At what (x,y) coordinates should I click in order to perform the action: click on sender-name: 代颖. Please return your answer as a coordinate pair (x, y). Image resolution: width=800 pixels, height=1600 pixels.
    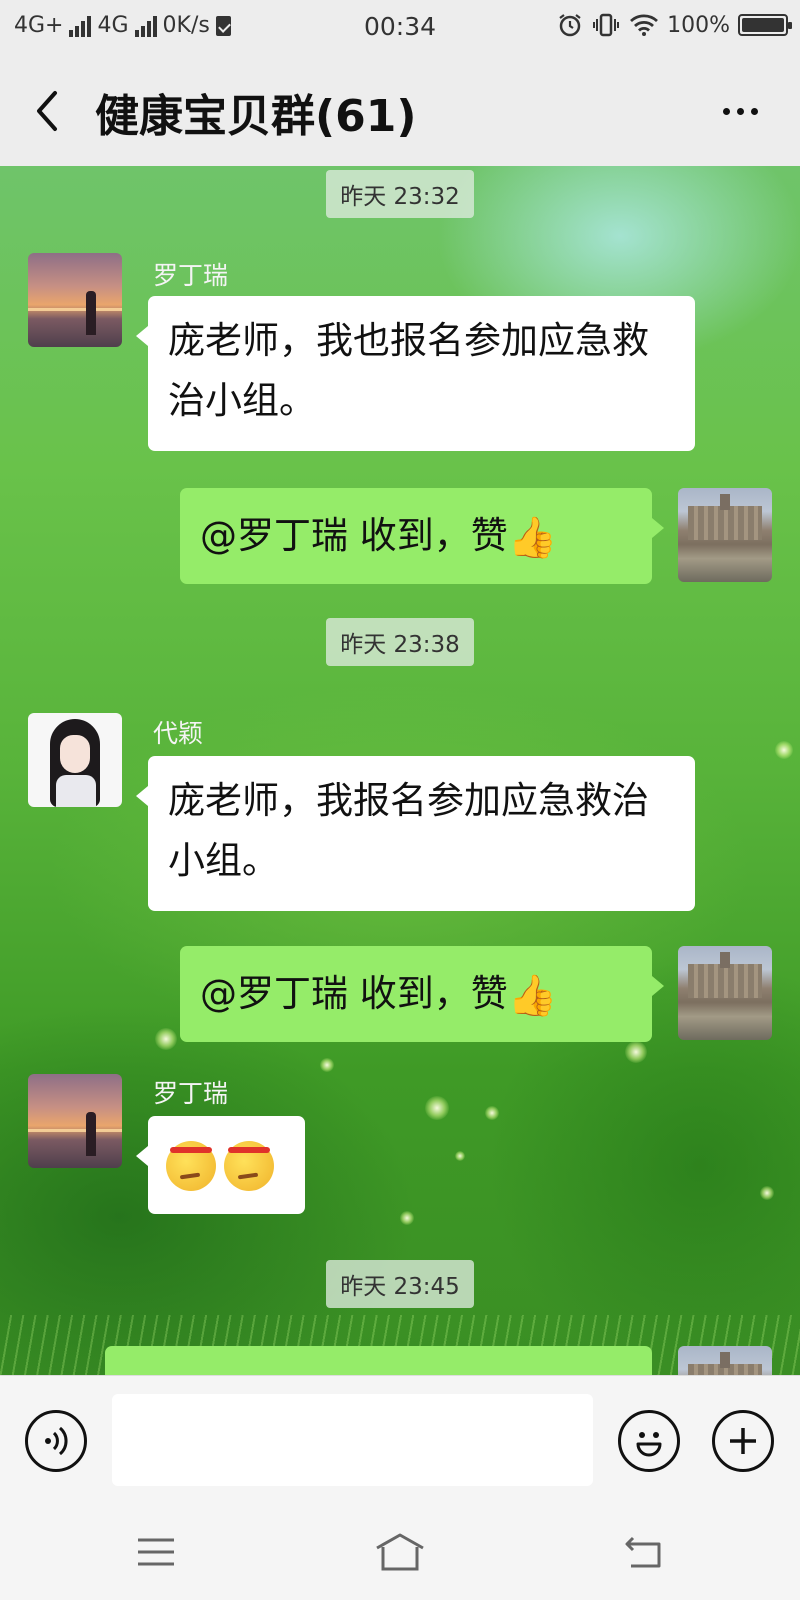
    Looking at the image, I should click on (178, 733).